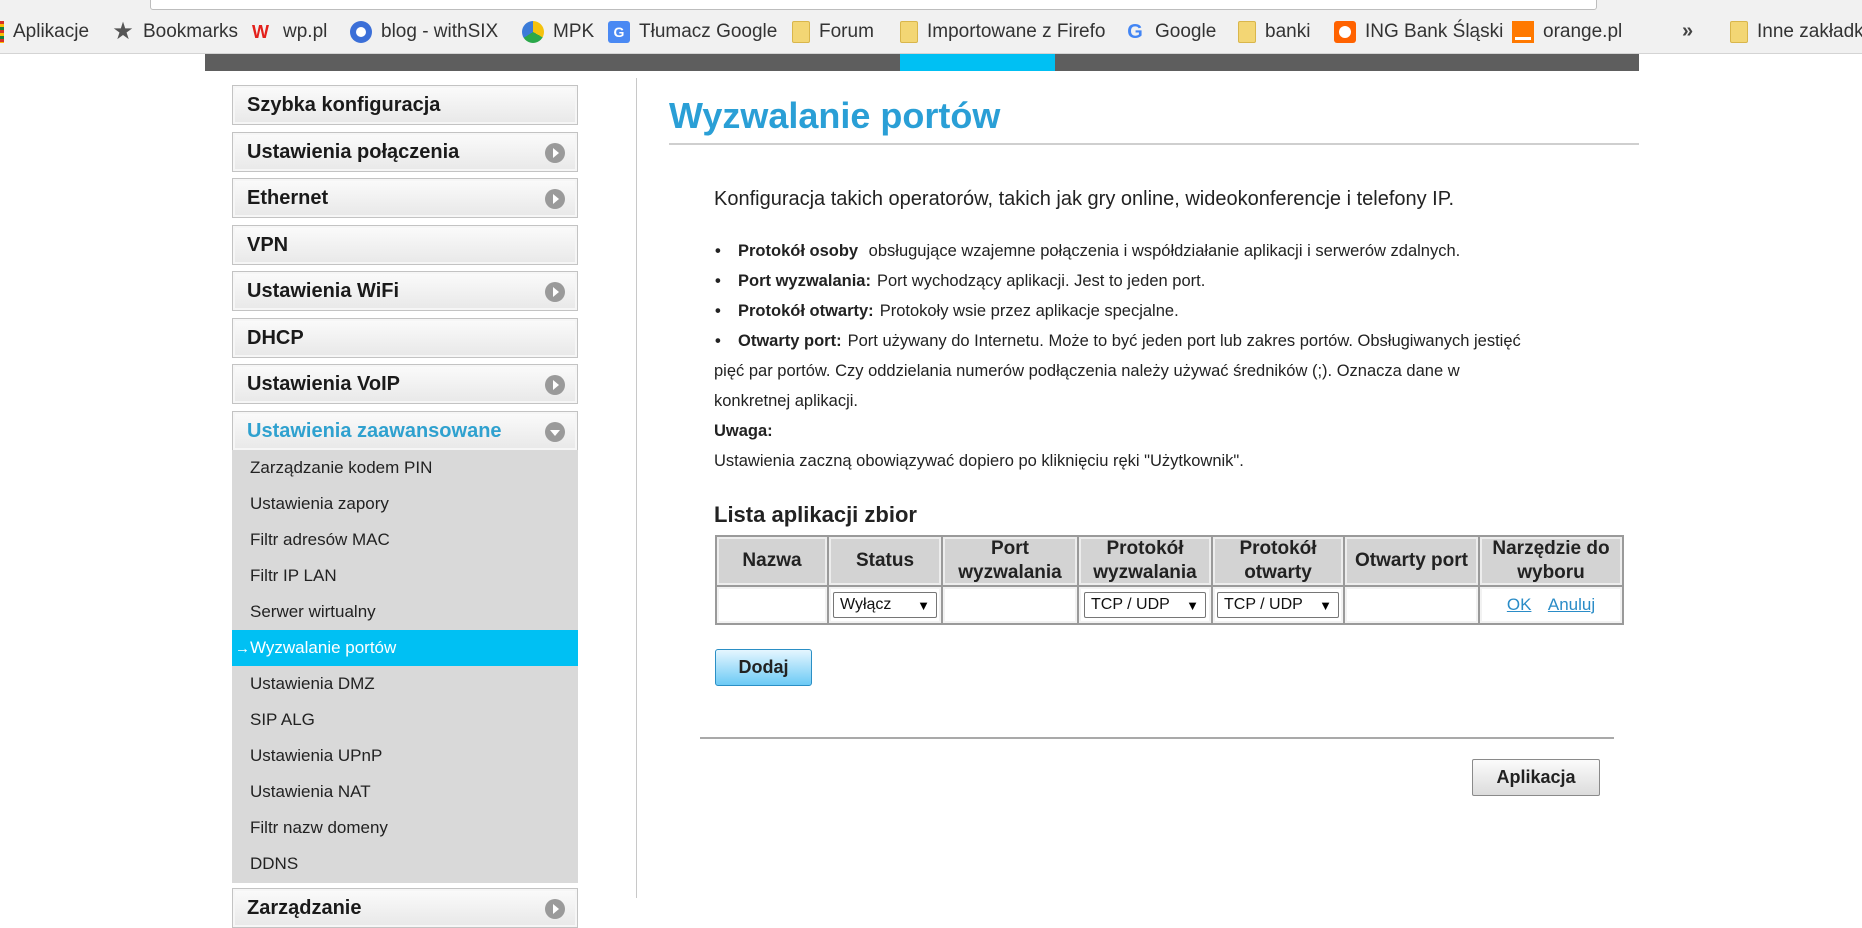 The image size is (1862, 928). What do you see at coordinates (1434, 31) in the screenshot?
I see `bookmark-label: ING Bank Śląski` at bounding box center [1434, 31].